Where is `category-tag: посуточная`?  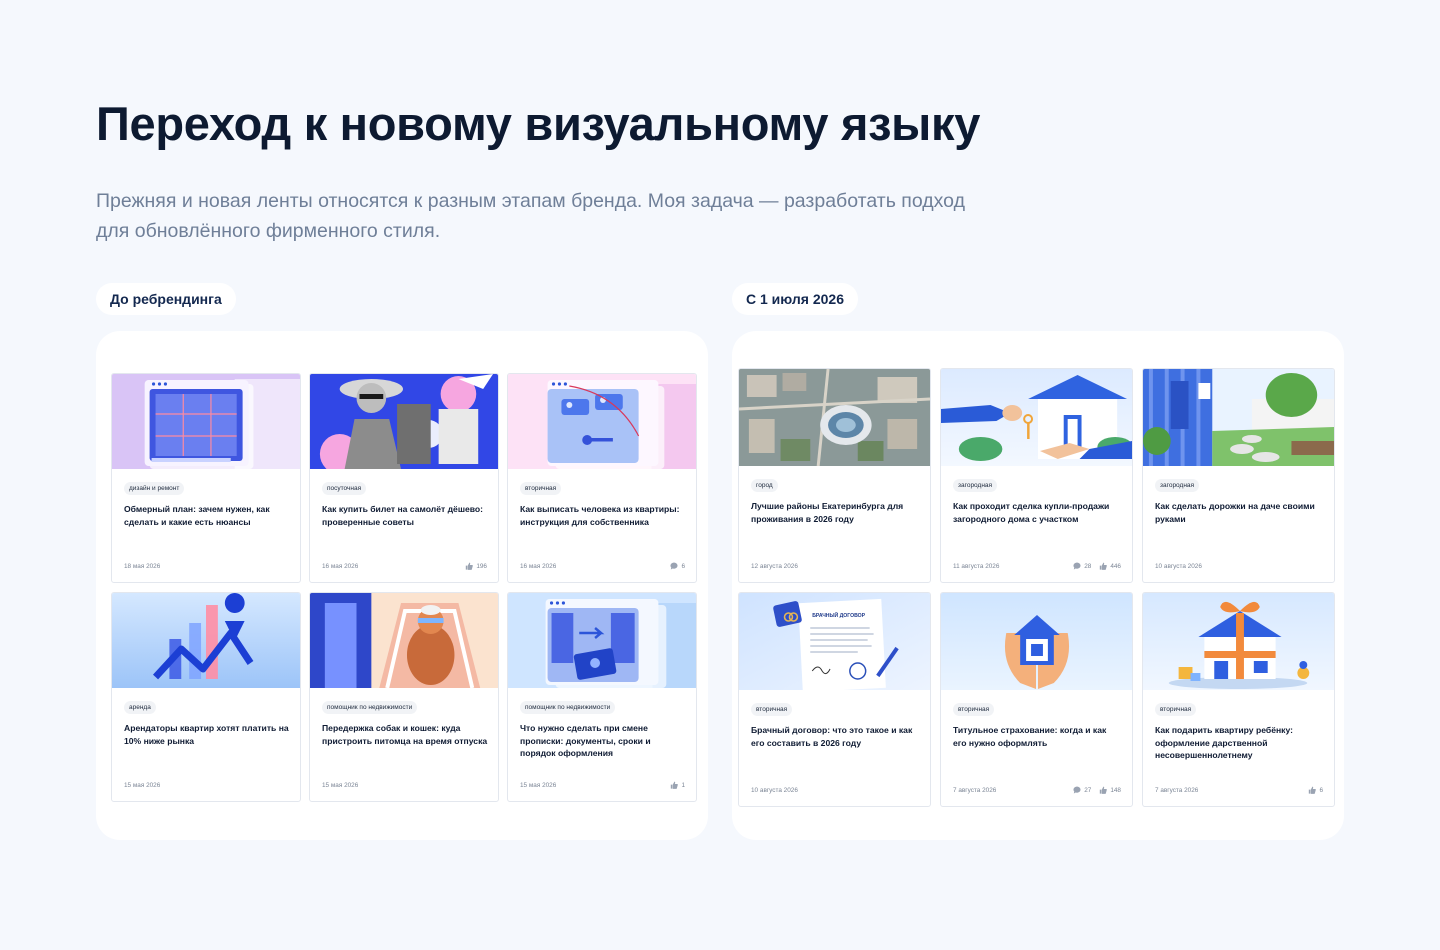 category-tag: посуточная is located at coordinates (344, 488).